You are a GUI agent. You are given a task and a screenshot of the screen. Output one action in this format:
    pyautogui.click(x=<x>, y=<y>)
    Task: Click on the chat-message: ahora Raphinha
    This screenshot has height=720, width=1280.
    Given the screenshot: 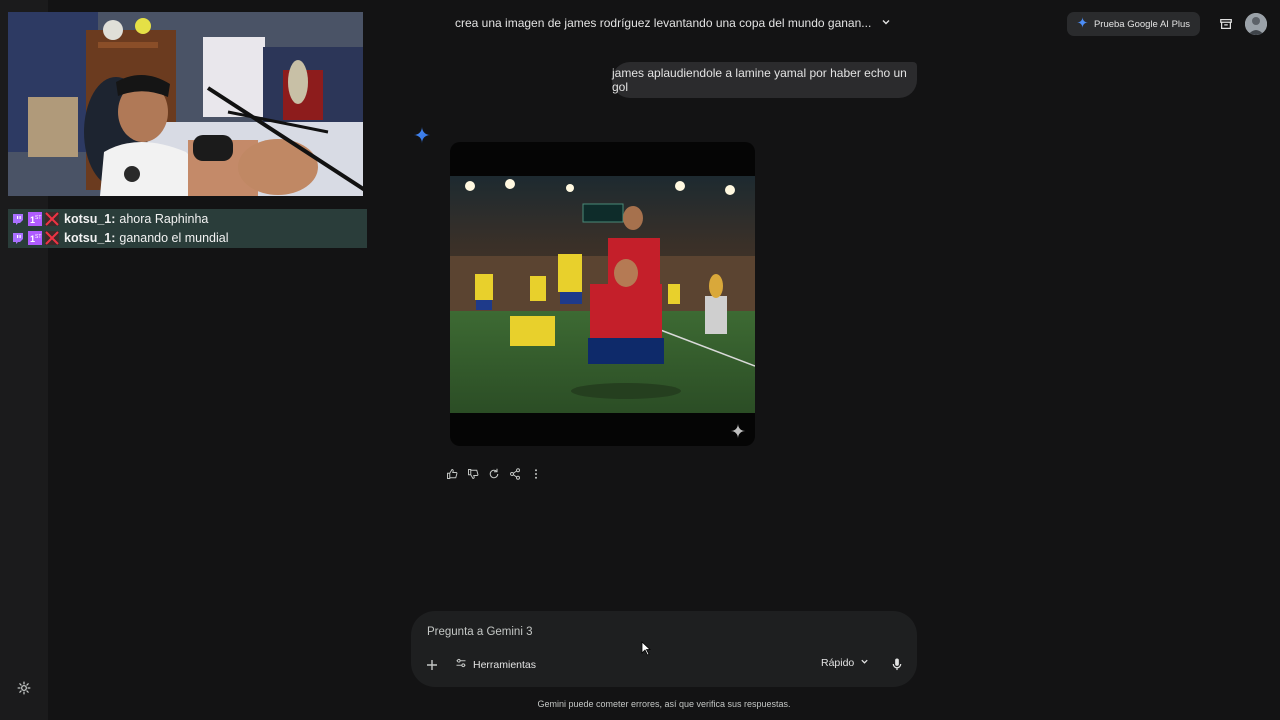 What is the action you would take?
    pyautogui.click(x=164, y=218)
    